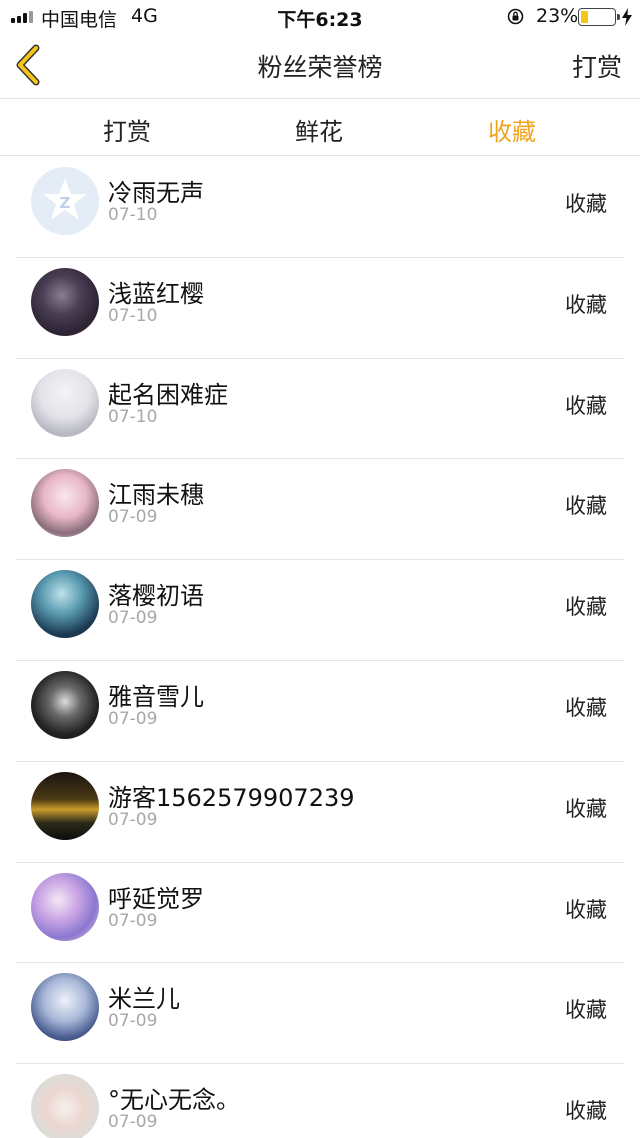 The image size is (640, 1138). What do you see at coordinates (144, 999) in the screenshot?
I see `fan-name: 米兰儿` at bounding box center [144, 999].